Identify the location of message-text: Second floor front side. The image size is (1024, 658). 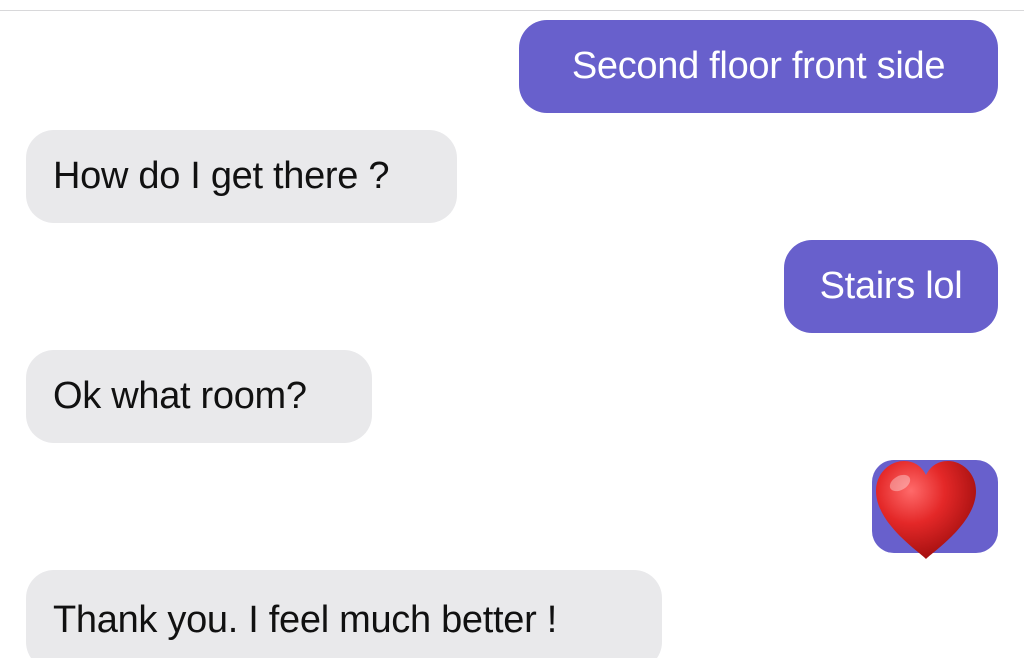
(758, 66).